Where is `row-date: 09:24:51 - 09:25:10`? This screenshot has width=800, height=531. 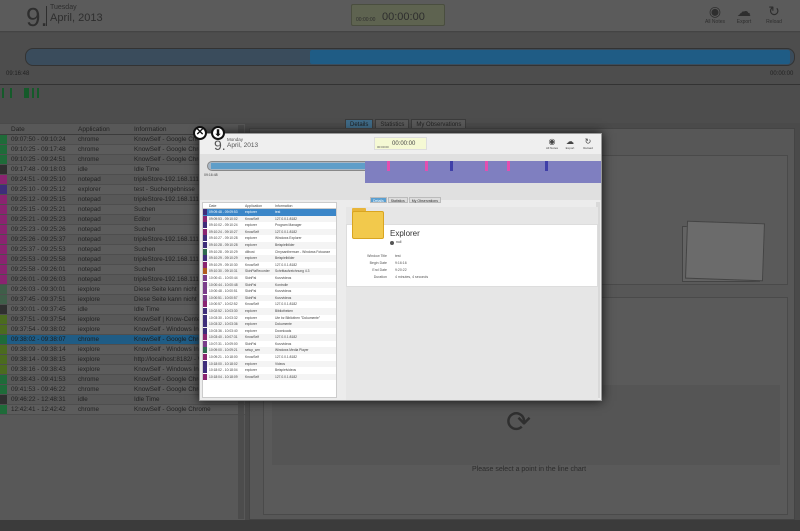
row-date: 09:24:51 - 09:25:10 is located at coordinates (38, 179).